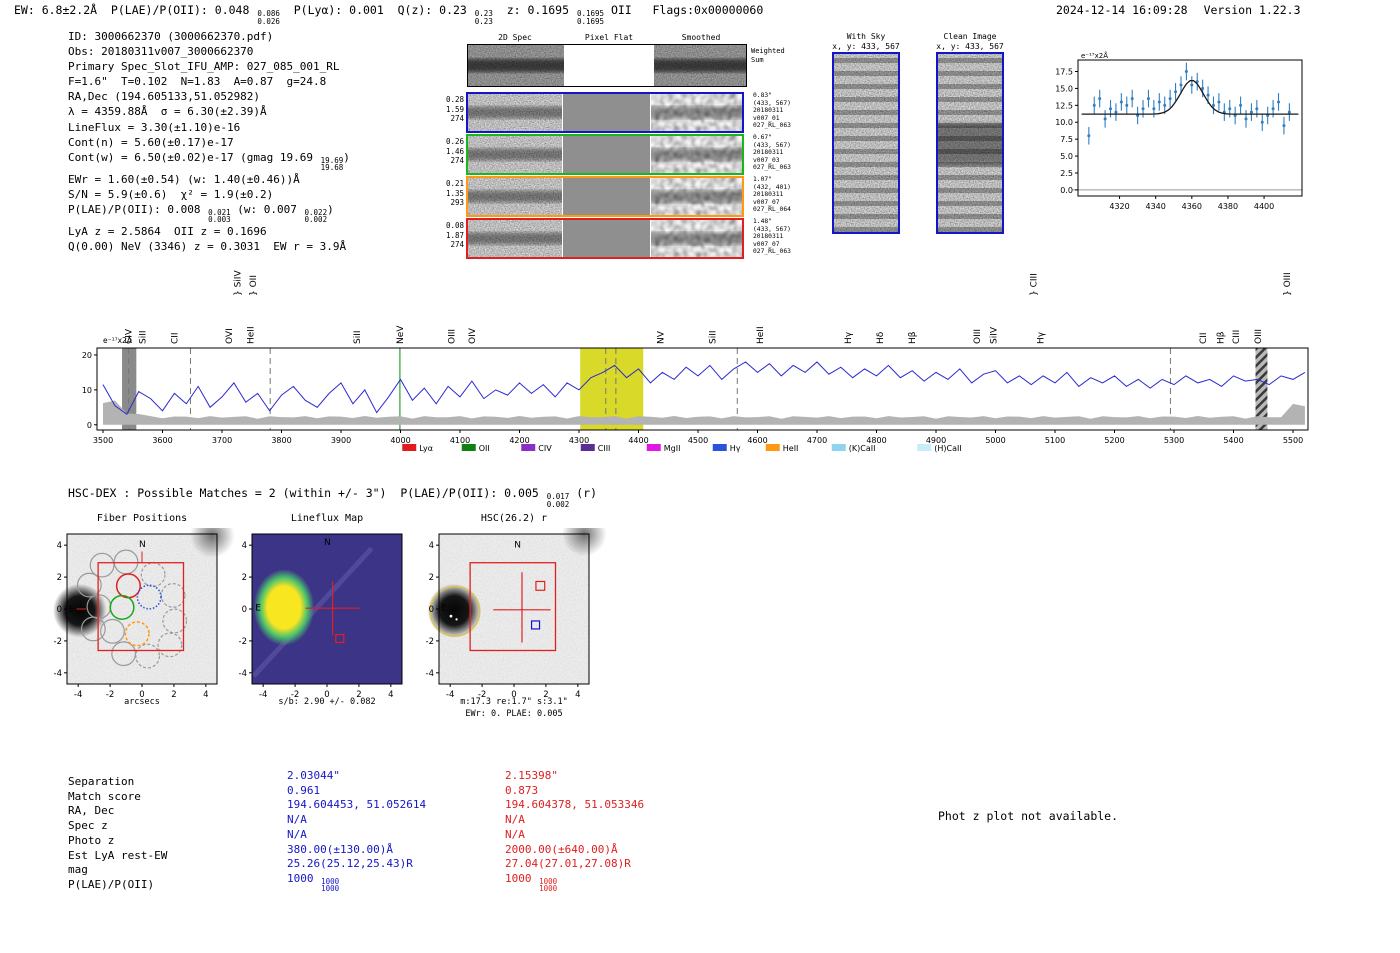 The image size is (1400, 953). Describe the element at coordinates (862, 448) in the screenshot. I see `legend-label: (K)CaII` at that location.